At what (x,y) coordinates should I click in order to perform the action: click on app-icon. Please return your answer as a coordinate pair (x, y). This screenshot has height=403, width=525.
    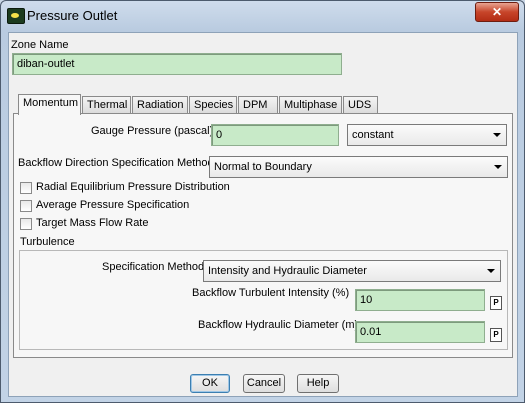
    Looking at the image, I should click on (16, 16).